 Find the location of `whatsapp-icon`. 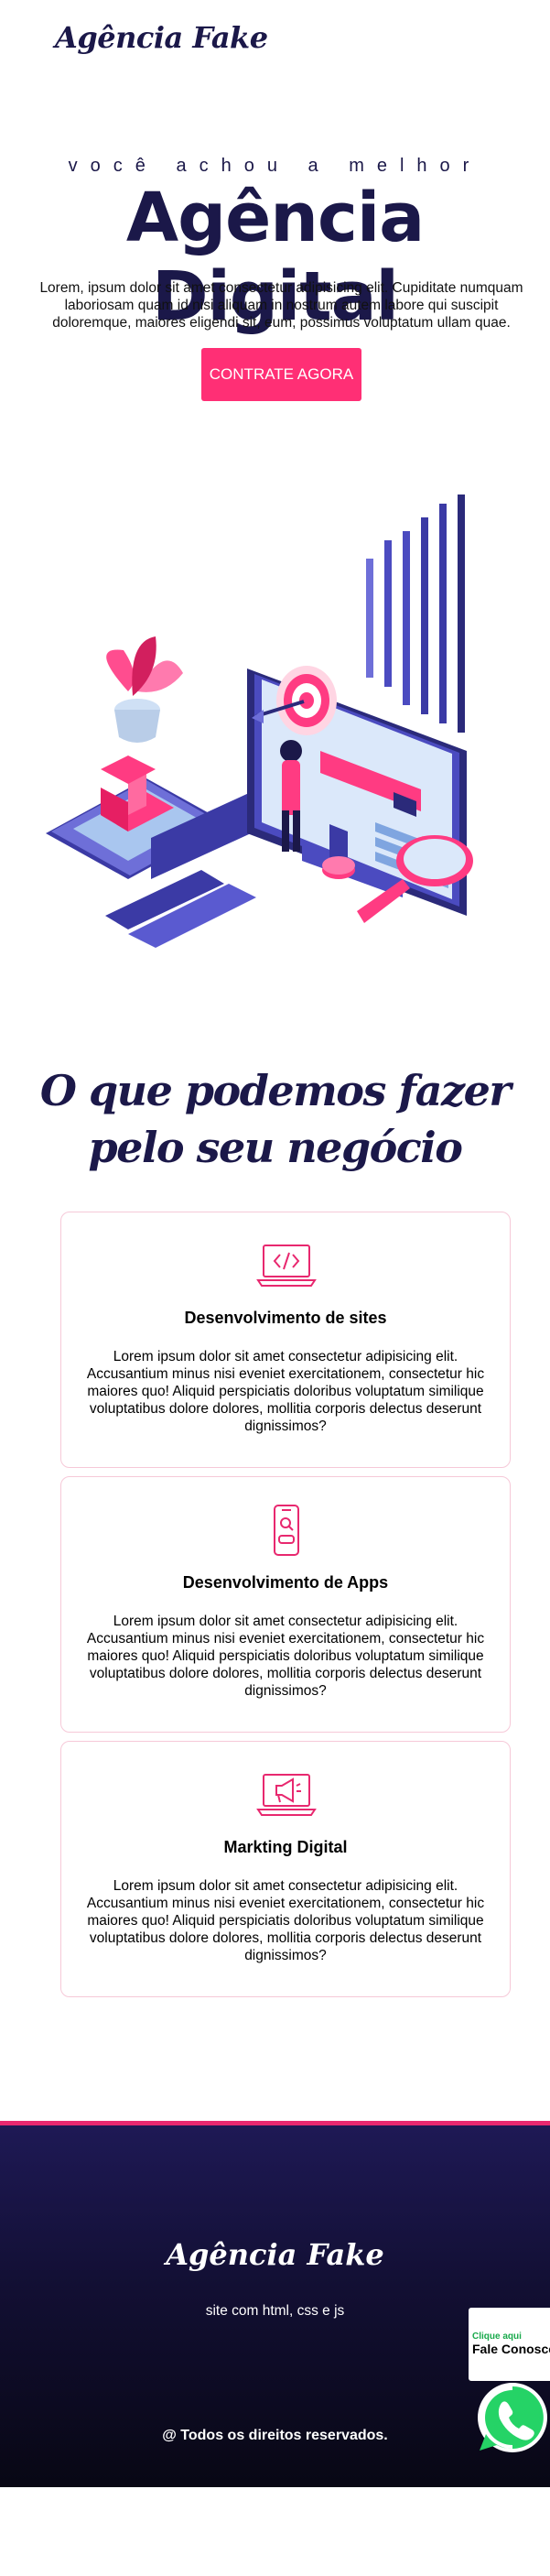

whatsapp-icon is located at coordinates (512, 2417).